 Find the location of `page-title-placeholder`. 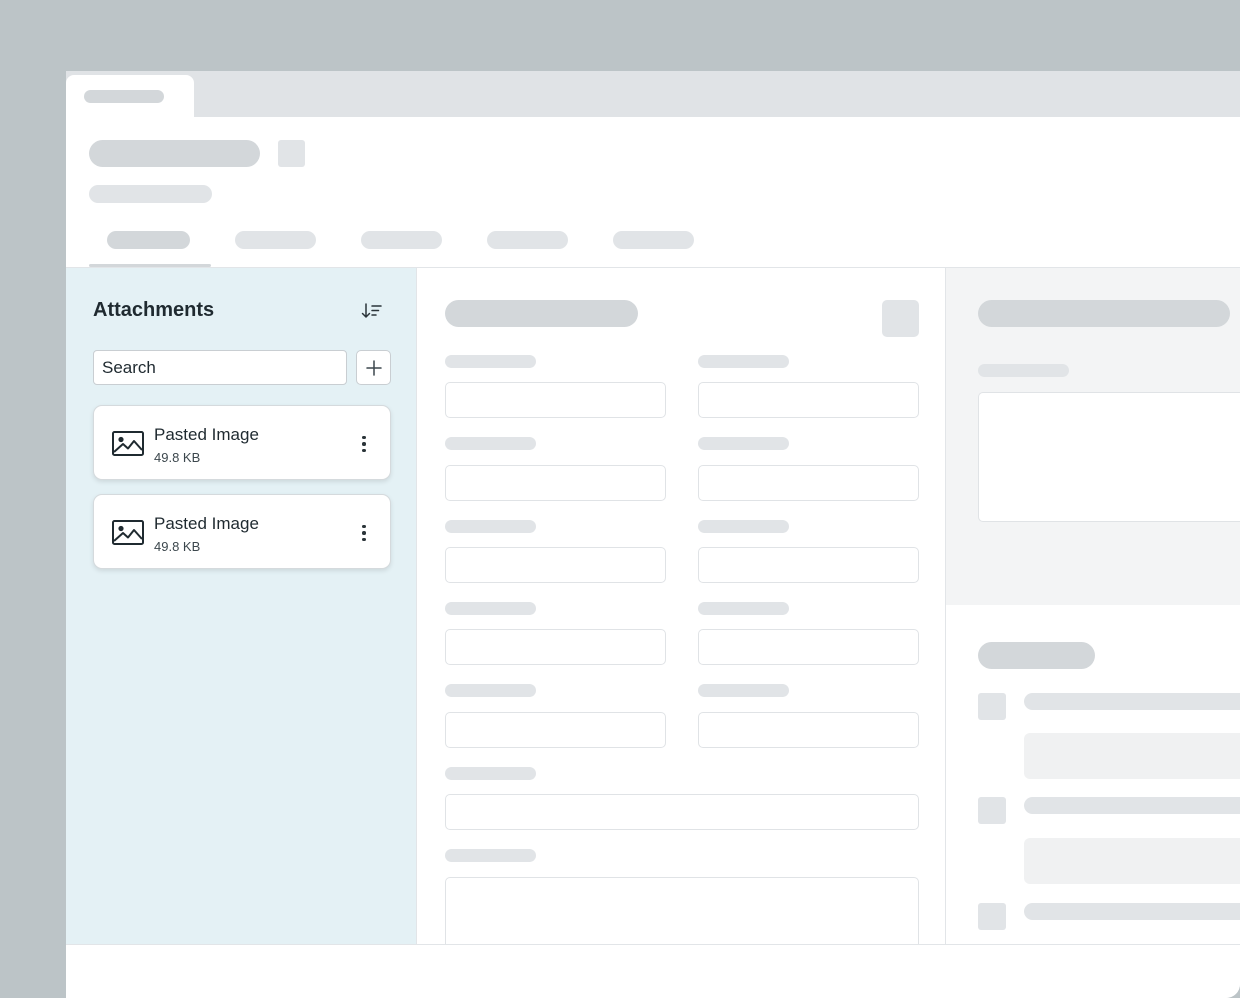

page-title-placeholder is located at coordinates (174, 153).